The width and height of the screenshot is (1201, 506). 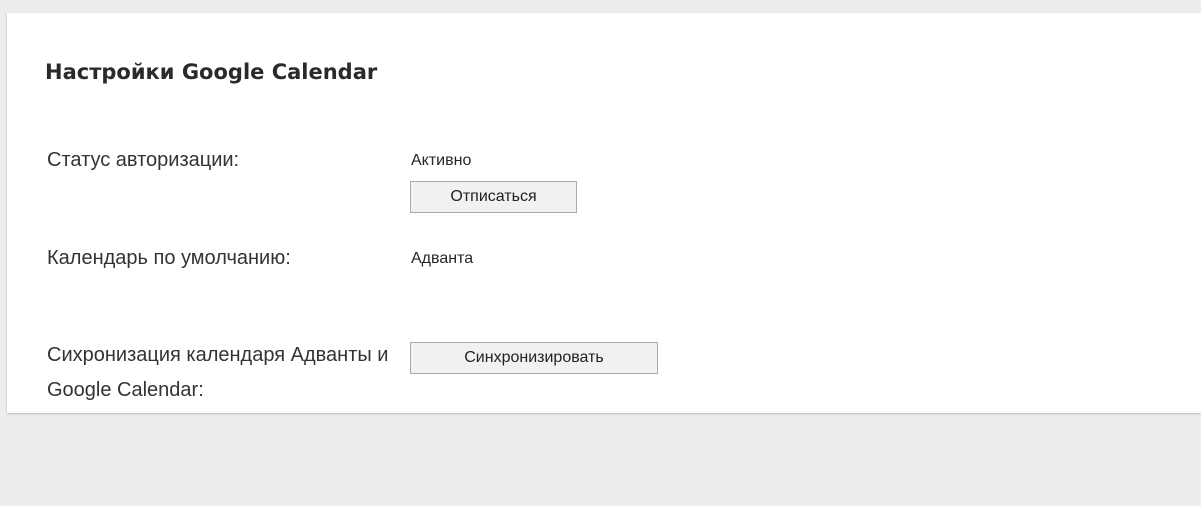 What do you see at coordinates (211, 72) in the screenshot?
I see `page-title: Настройки Google Calendar` at bounding box center [211, 72].